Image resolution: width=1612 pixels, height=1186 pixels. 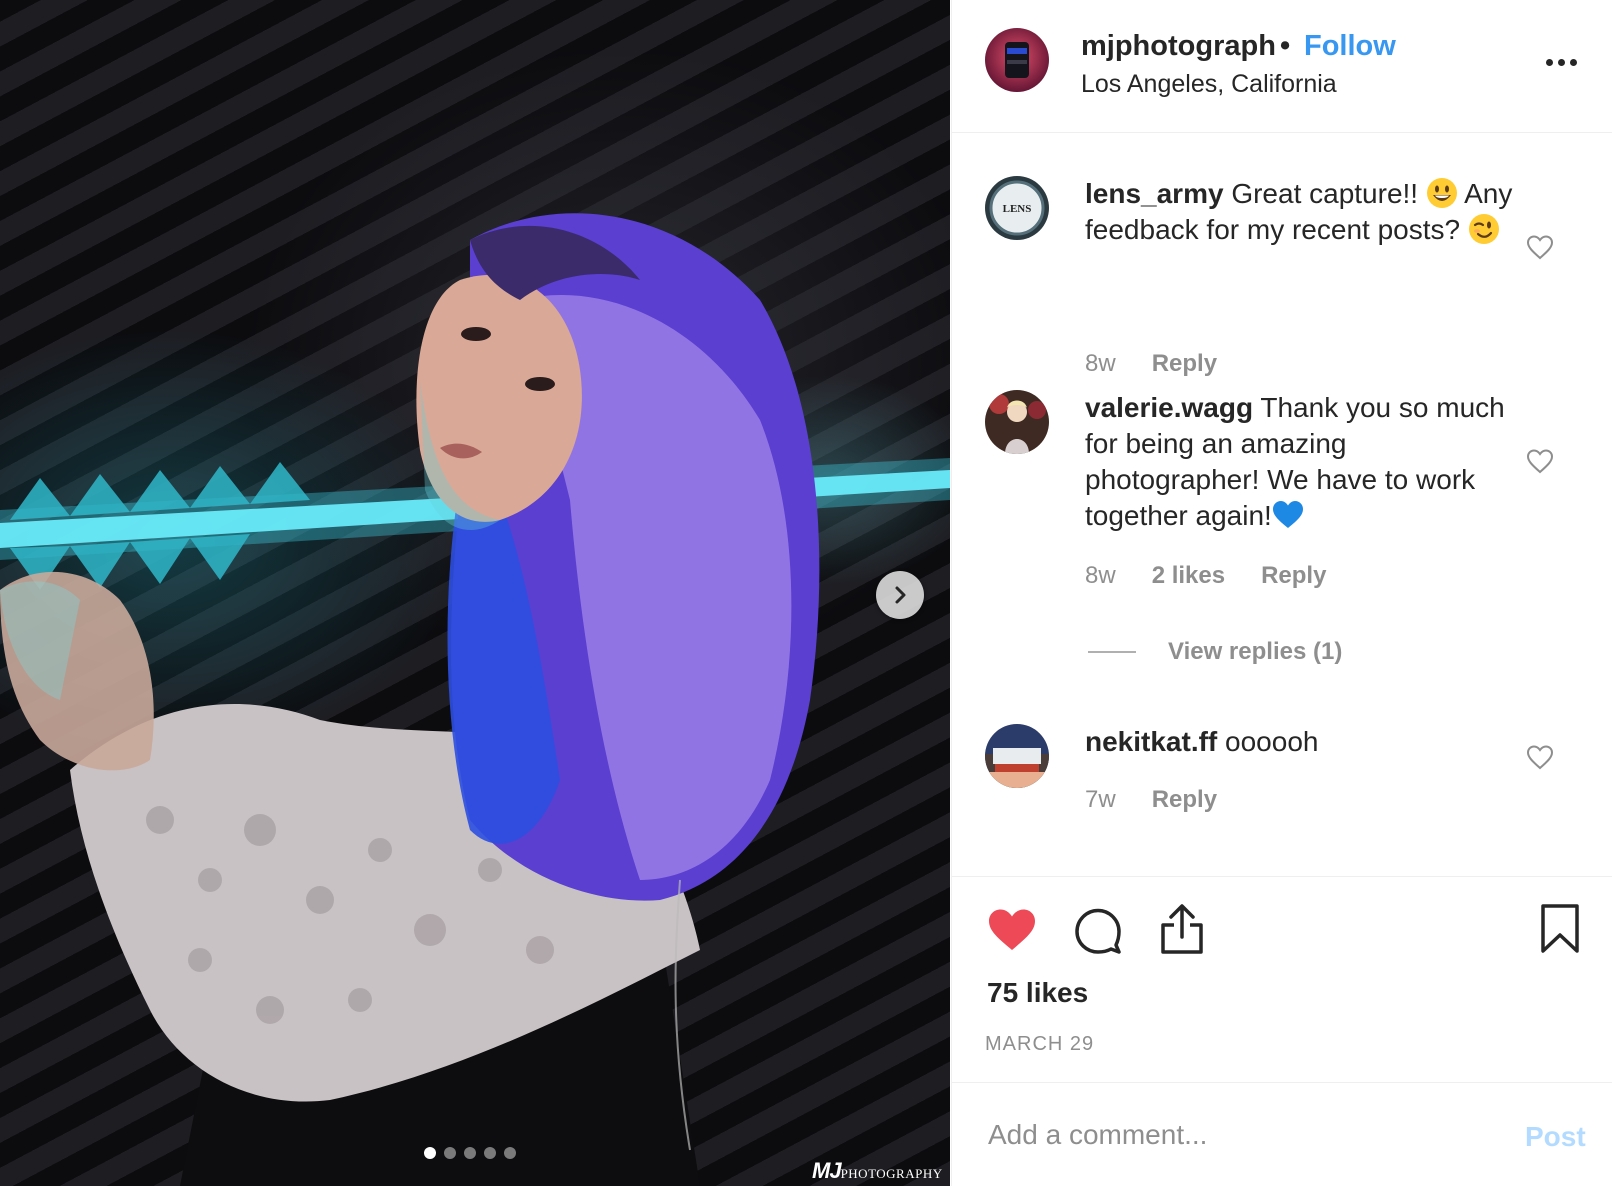 I want to click on carousel-indicator, so click(x=470, y=1153).